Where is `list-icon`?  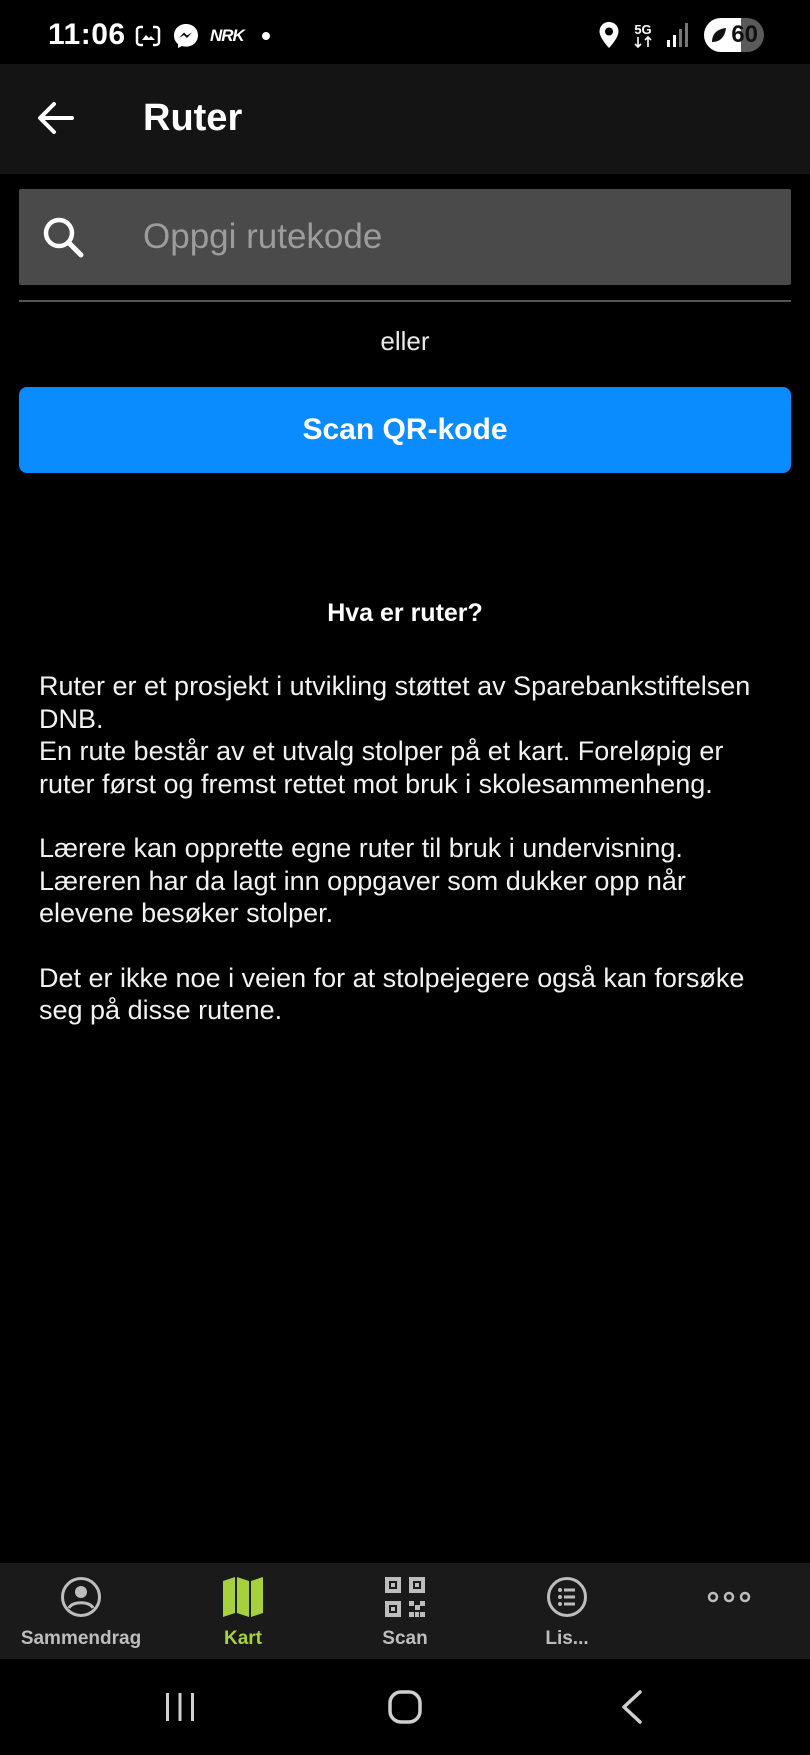
list-icon is located at coordinates (567, 1597).